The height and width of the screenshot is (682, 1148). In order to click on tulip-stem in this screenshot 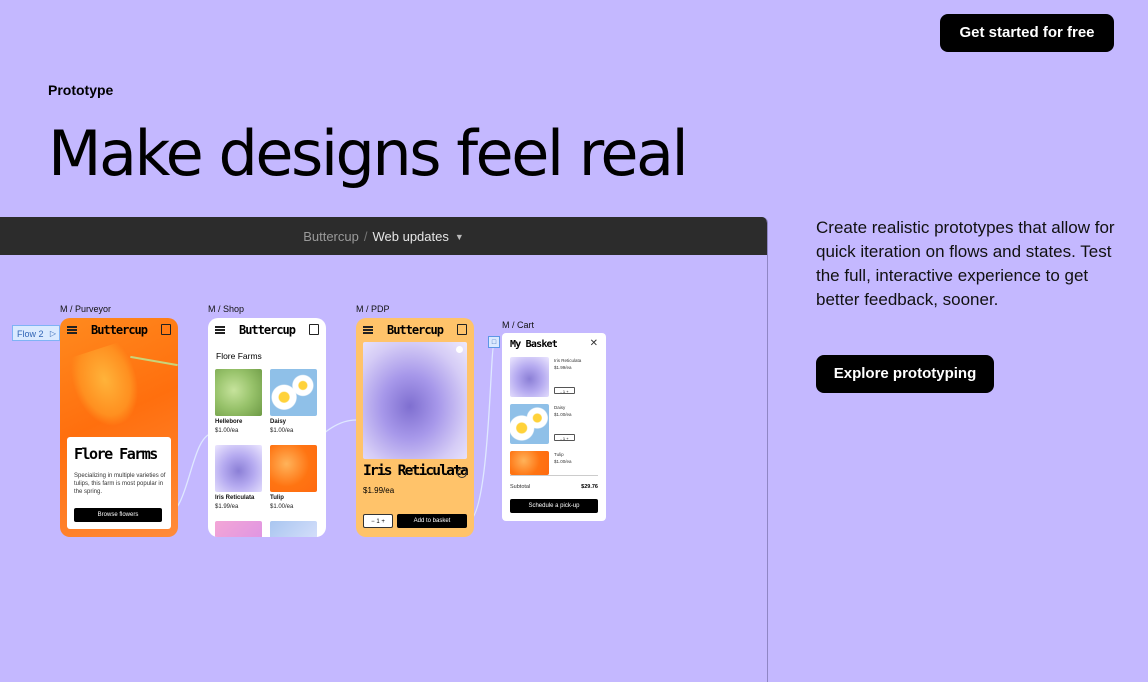, I will do `click(154, 361)`.